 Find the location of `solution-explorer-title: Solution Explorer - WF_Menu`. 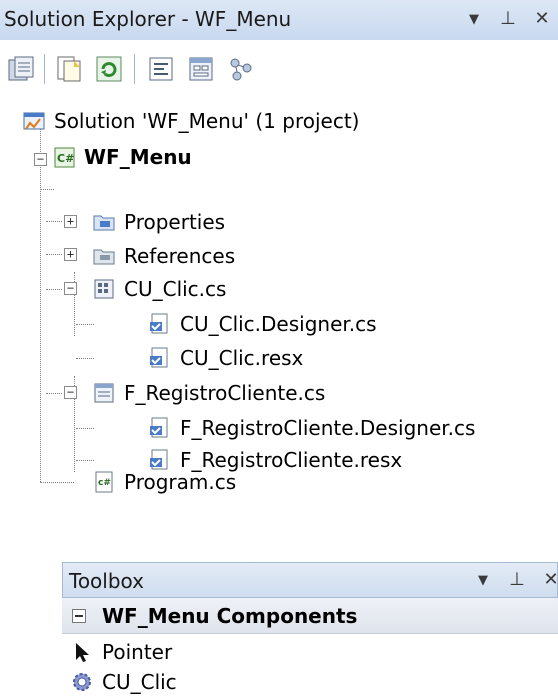

solution-explorer-title: Solution Explorer - WF_Menu is located at coordinates (148, 19).